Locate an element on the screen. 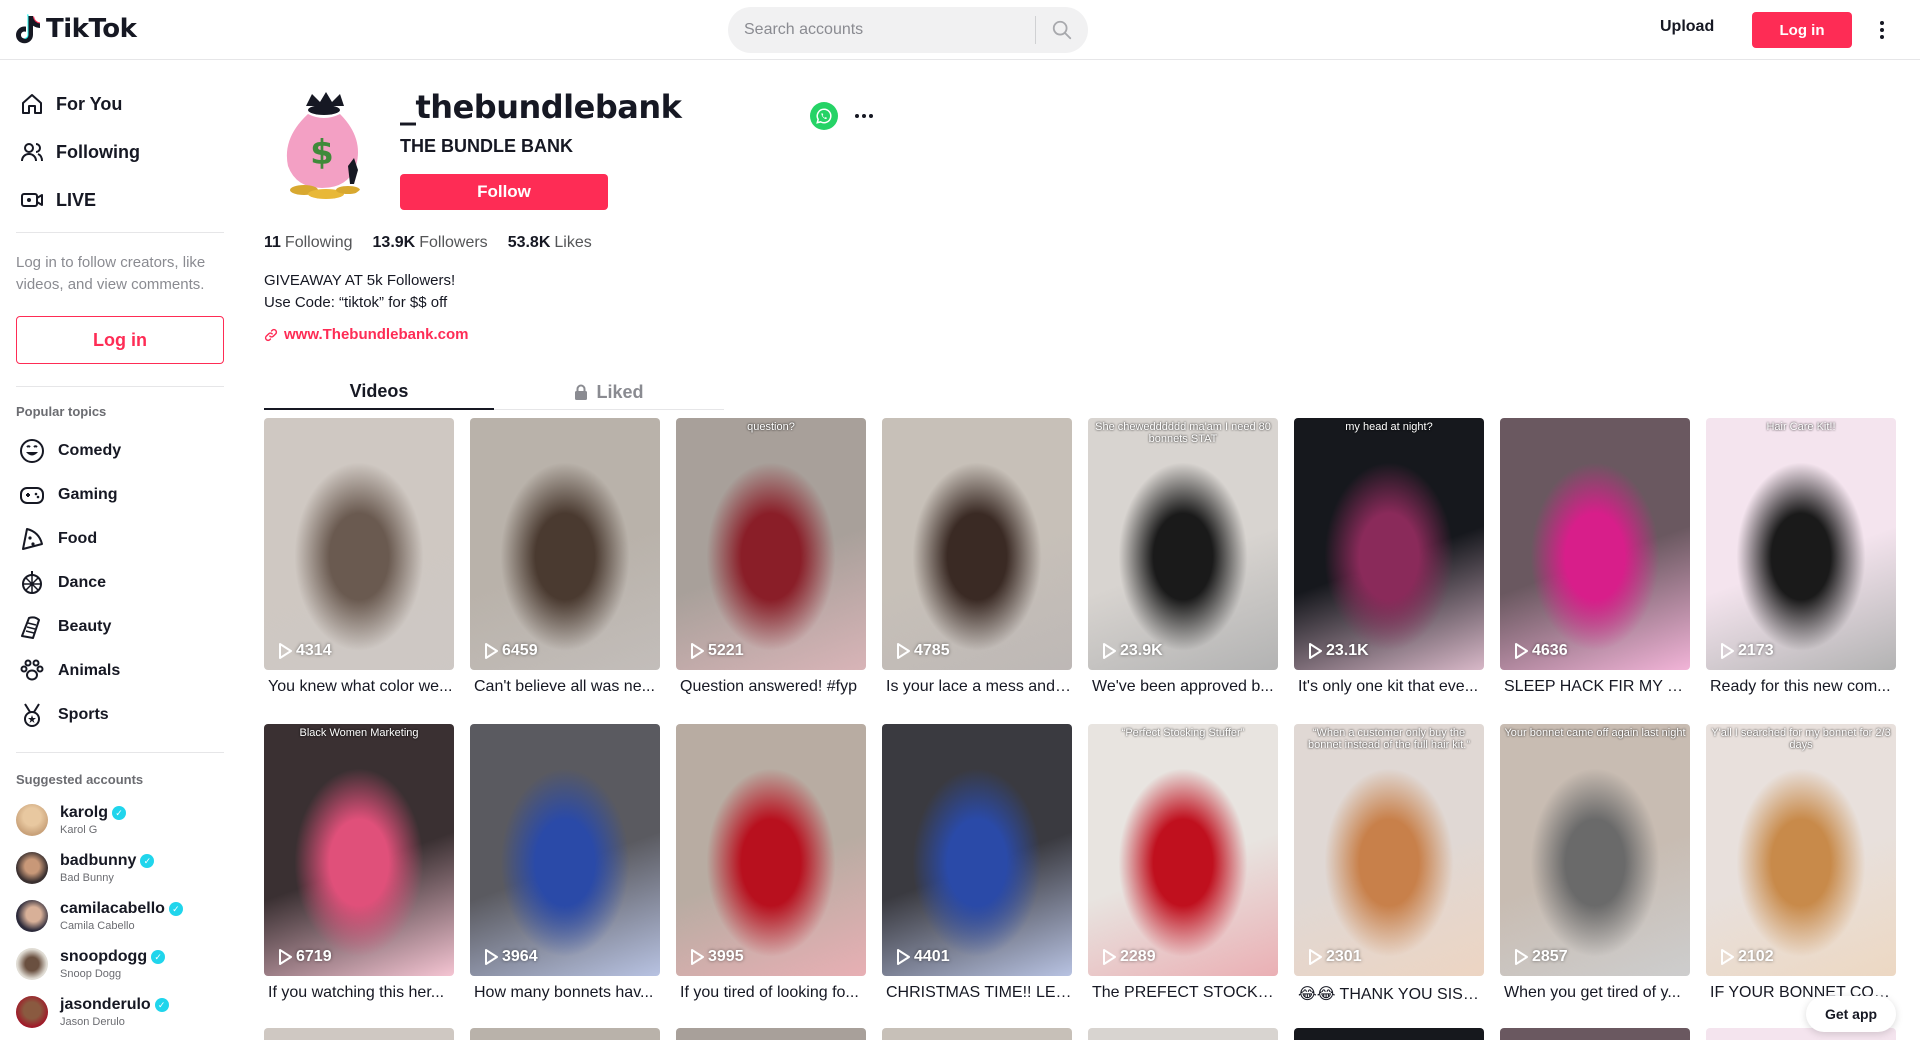  video-thumbnail: “Perfect Stocking Stuffer” 2289 is located at coordinates (1183, 850).